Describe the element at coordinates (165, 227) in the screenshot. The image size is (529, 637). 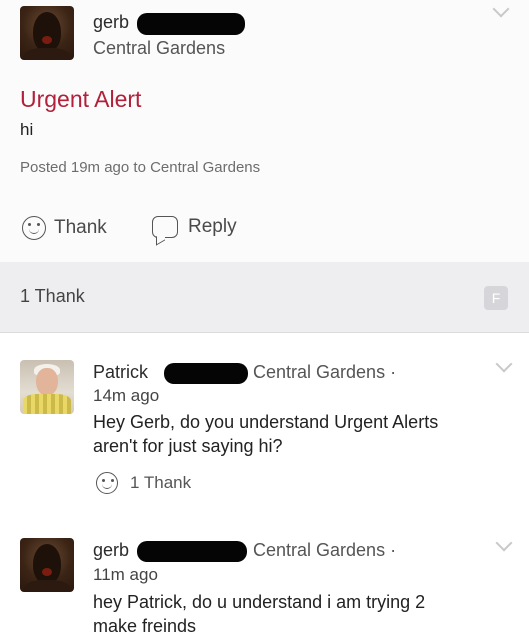
I see `speech-bubble-icon` at that location.